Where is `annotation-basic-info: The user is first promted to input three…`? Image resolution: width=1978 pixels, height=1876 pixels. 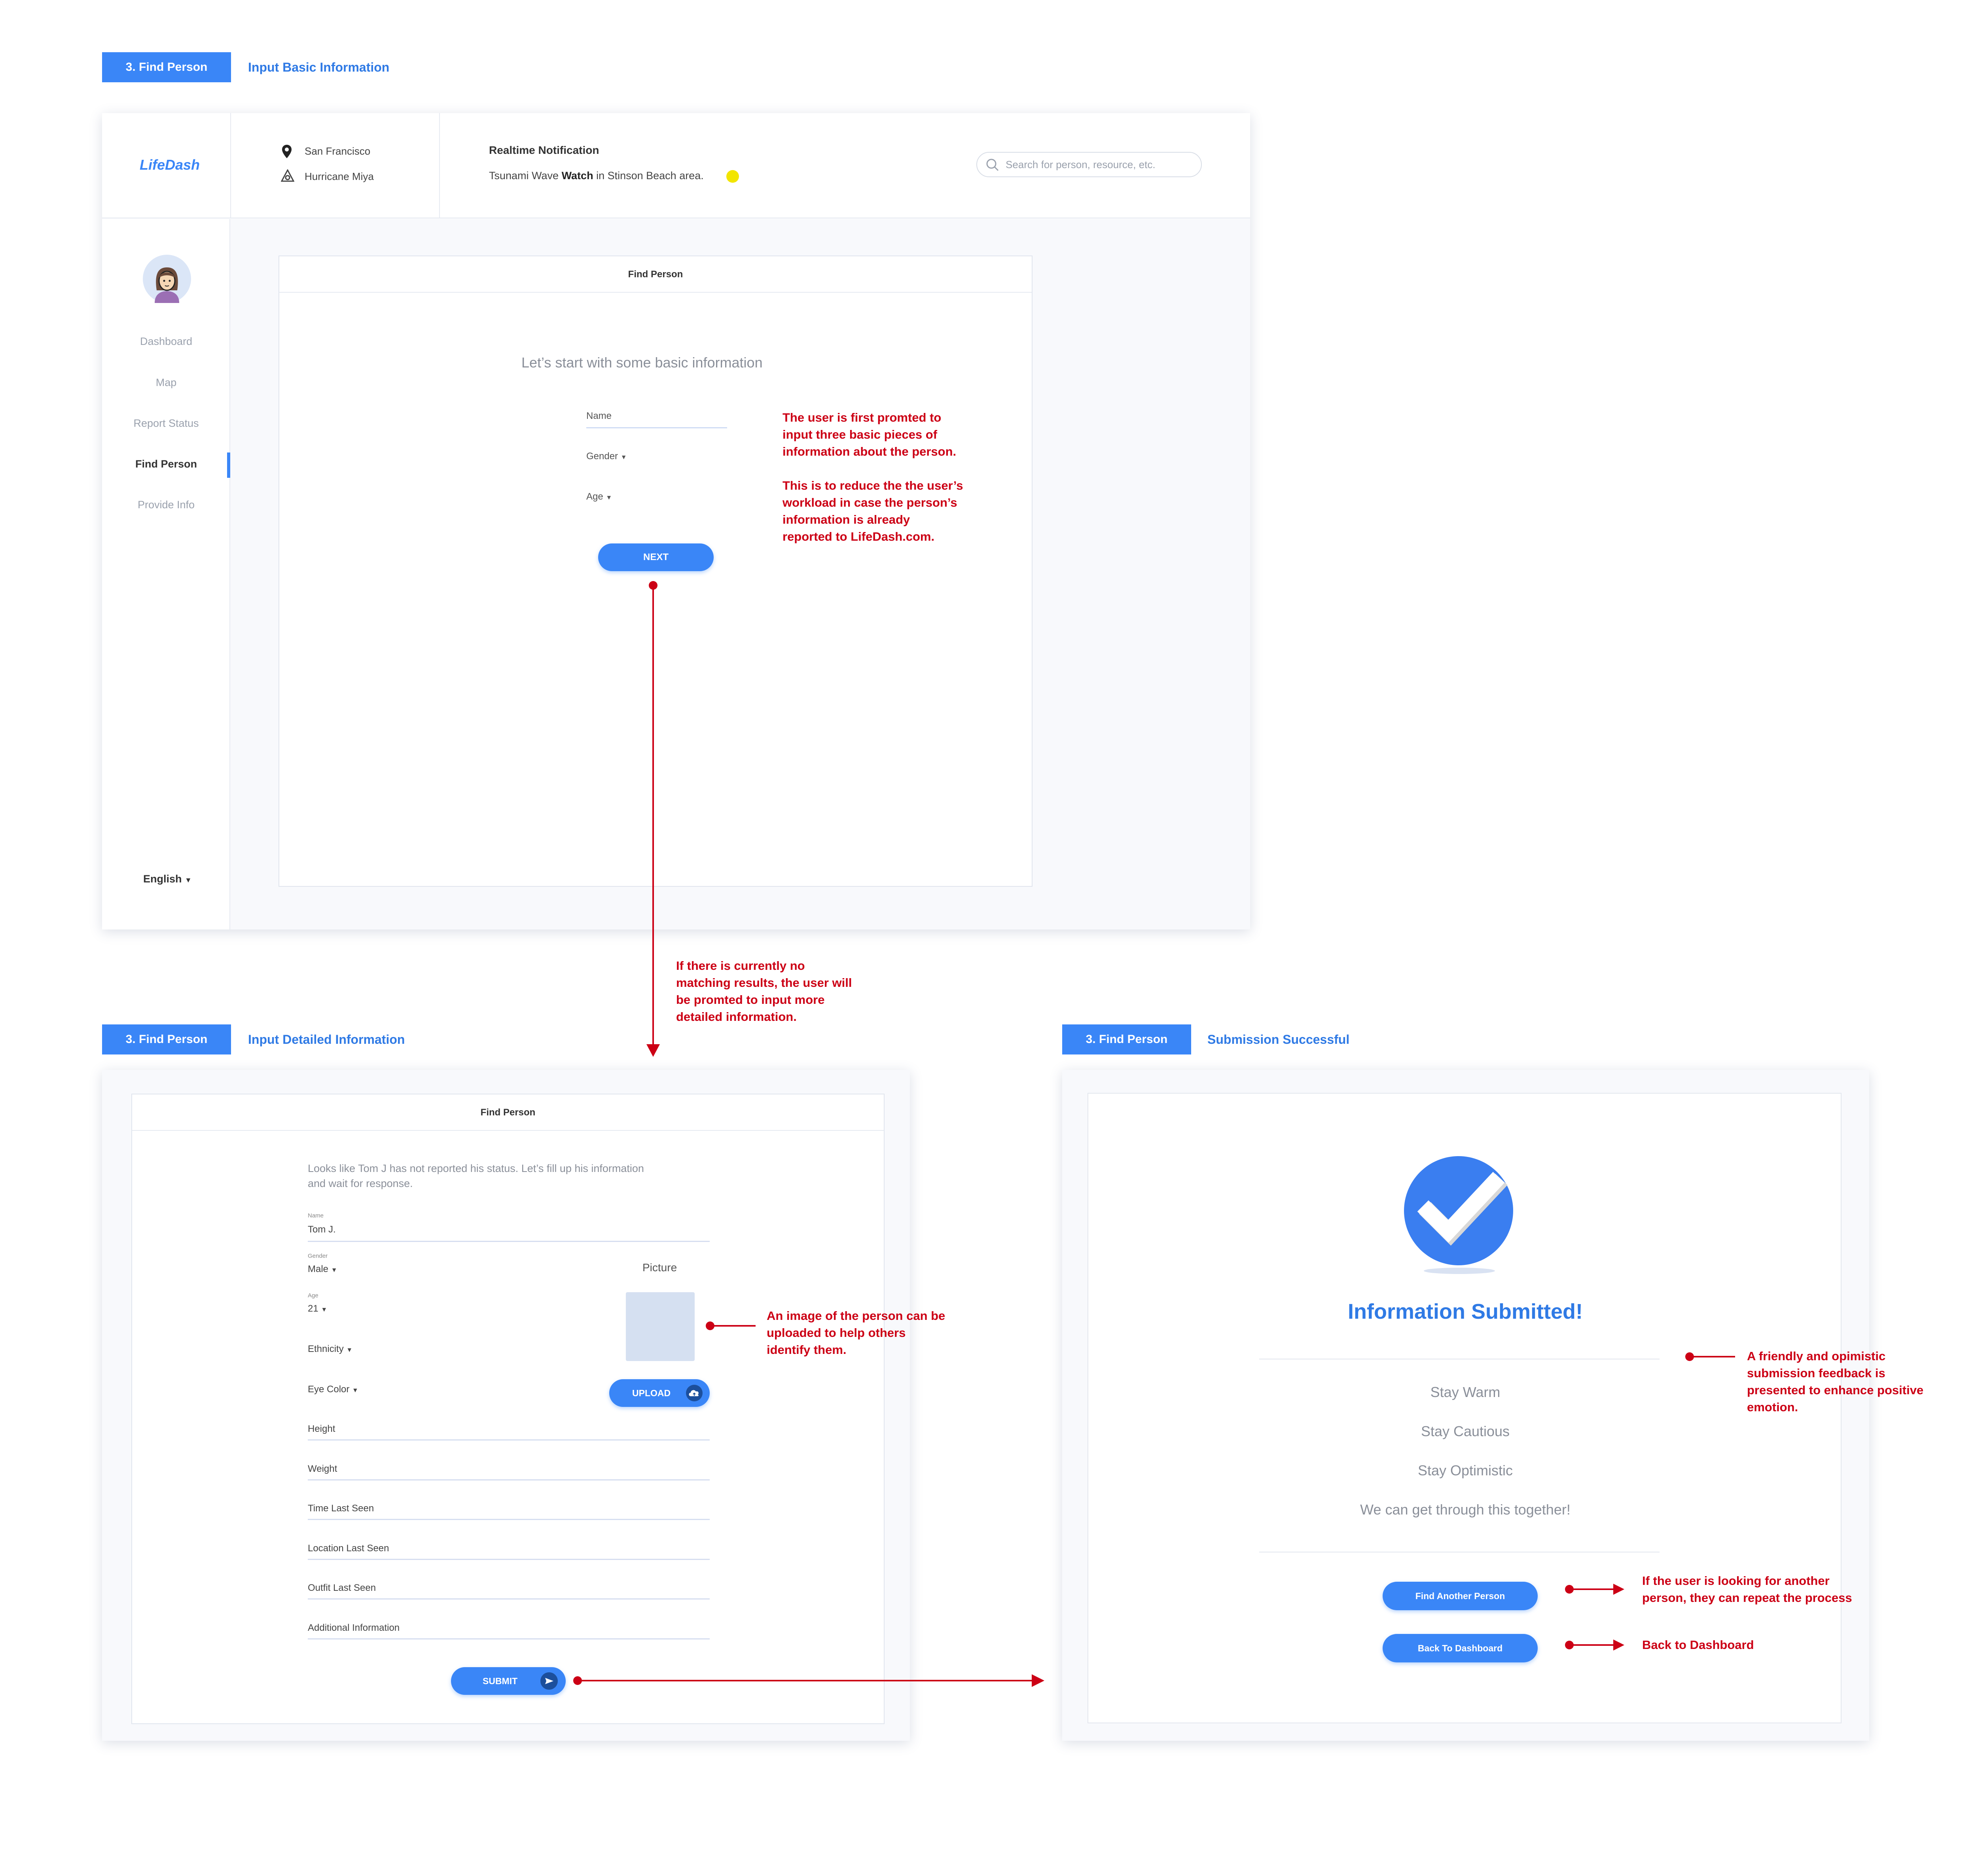 annotation-basic-info: The user is first promted to input three… is located at coordinates (872, 477).